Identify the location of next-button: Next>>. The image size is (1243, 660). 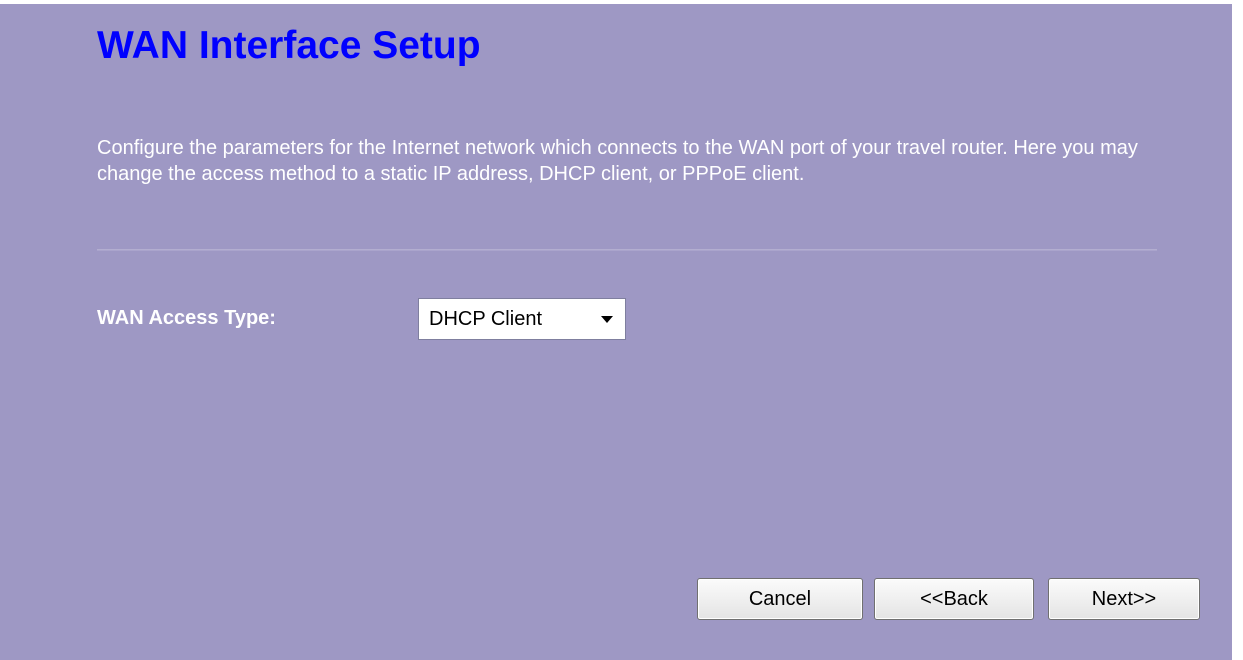
(1124, 599).